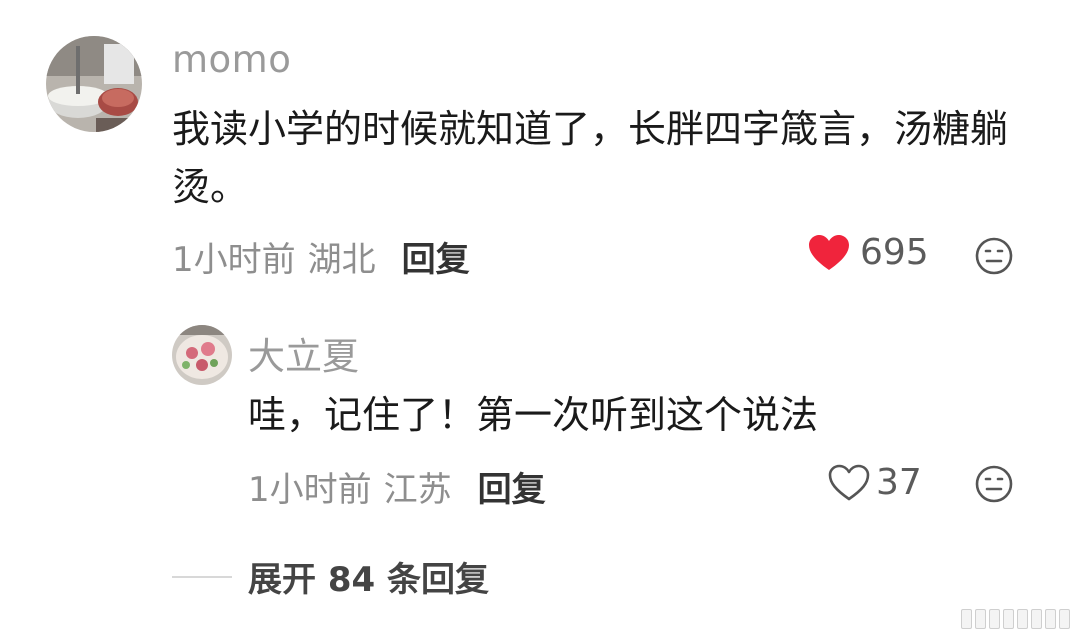  Describe the element at coordinates (368, 576) in the screenshot. I see `expand-replies-label: 展开 84 条回复` at that location.